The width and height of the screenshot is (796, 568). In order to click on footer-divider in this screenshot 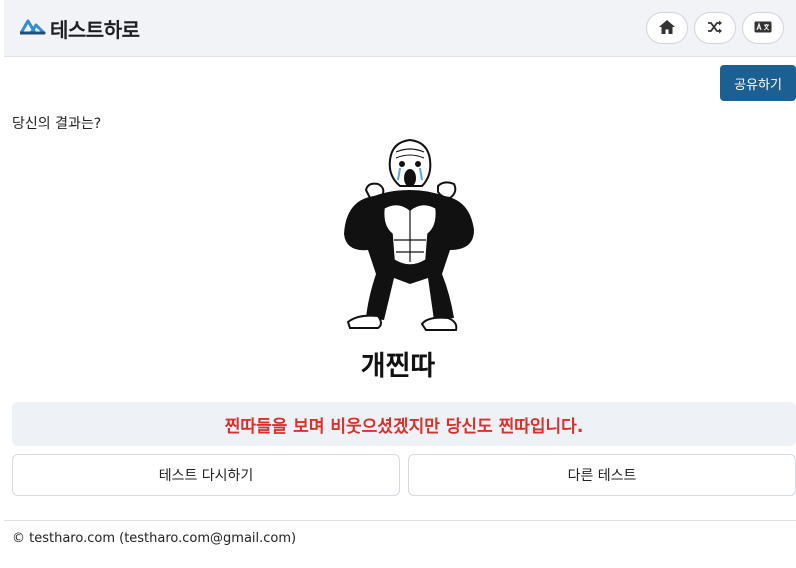, I will do `click(400, 520)`.